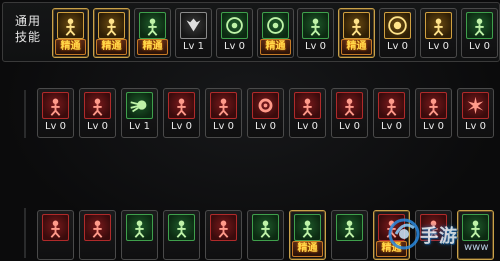  What do you see at coordinates (139, 227) in the screenshot?
I see `dash-icon` at bounding box center [139, 227].